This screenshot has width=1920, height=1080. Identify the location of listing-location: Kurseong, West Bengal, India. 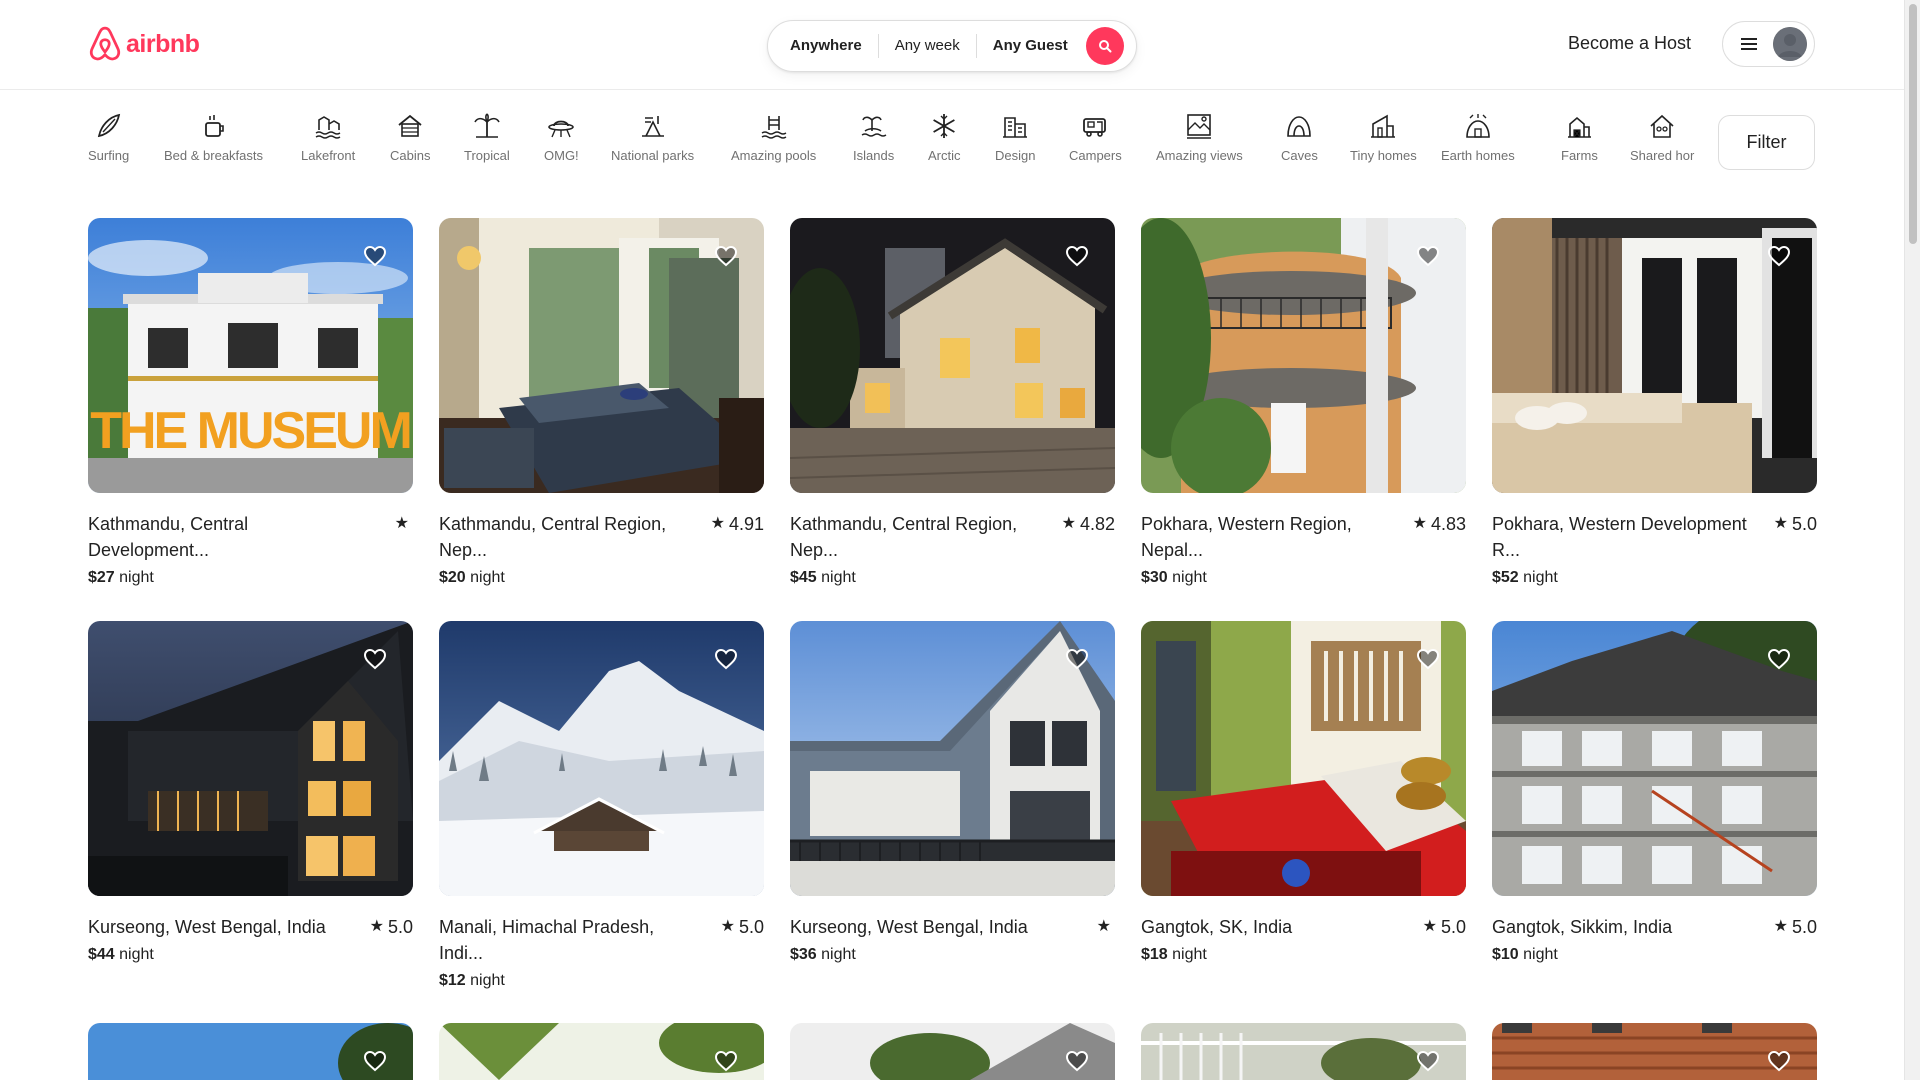
(207, 927).